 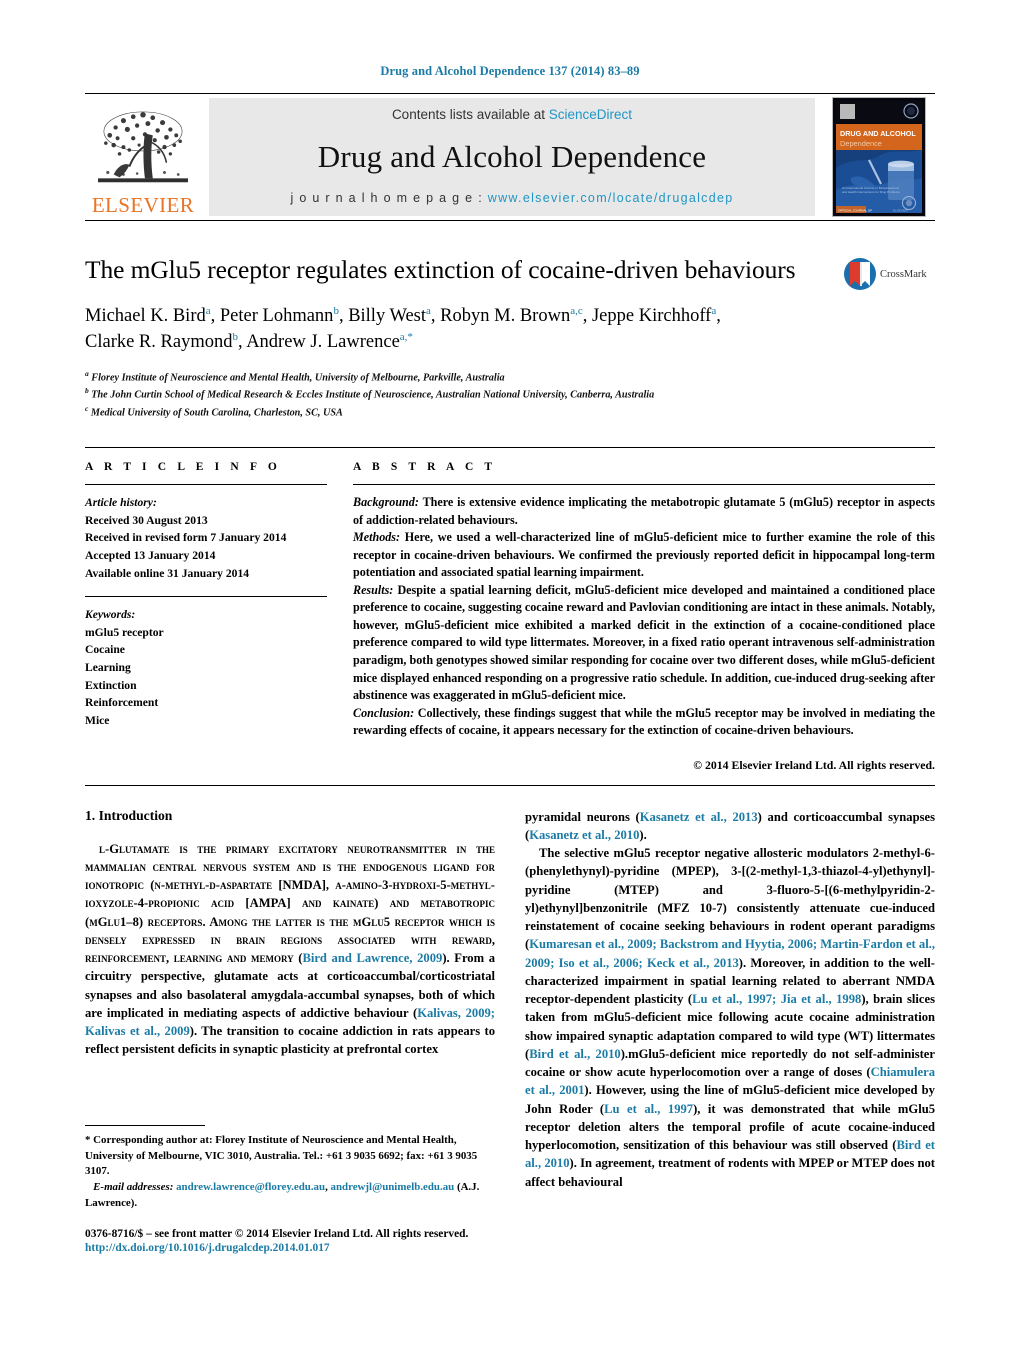 What do you see at coordinates (143, 205) in the screenshot?
I see `elsevier-wordmark: ELSEVIER` at bounding box center [143, 205].